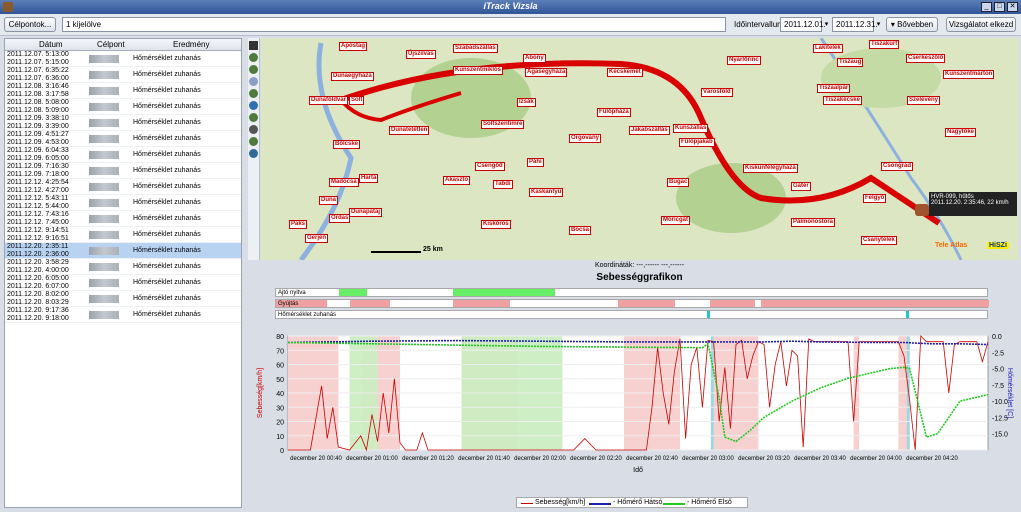 This screenshot has height=512, width=1021. What do you see at coordinates (546, 72) in the screenshot?
I see `town-label: Ágasegyháza` at bounding box center [546, 72].